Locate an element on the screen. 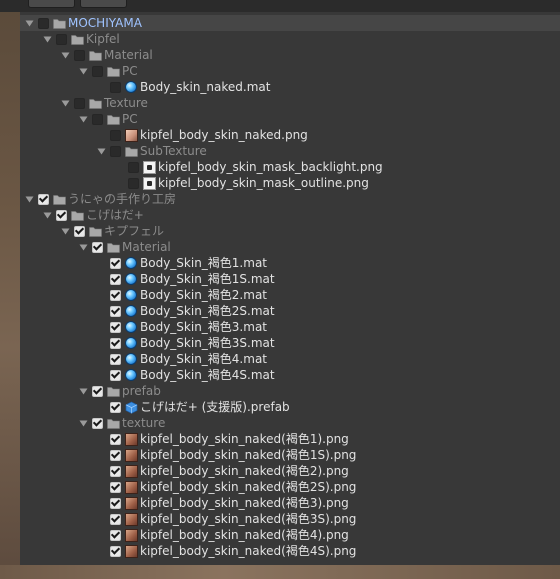 This screenshot has height=579, width=560. tree-row: Body_Skin_褐色1S.mat is located at coordinates (290, 279).